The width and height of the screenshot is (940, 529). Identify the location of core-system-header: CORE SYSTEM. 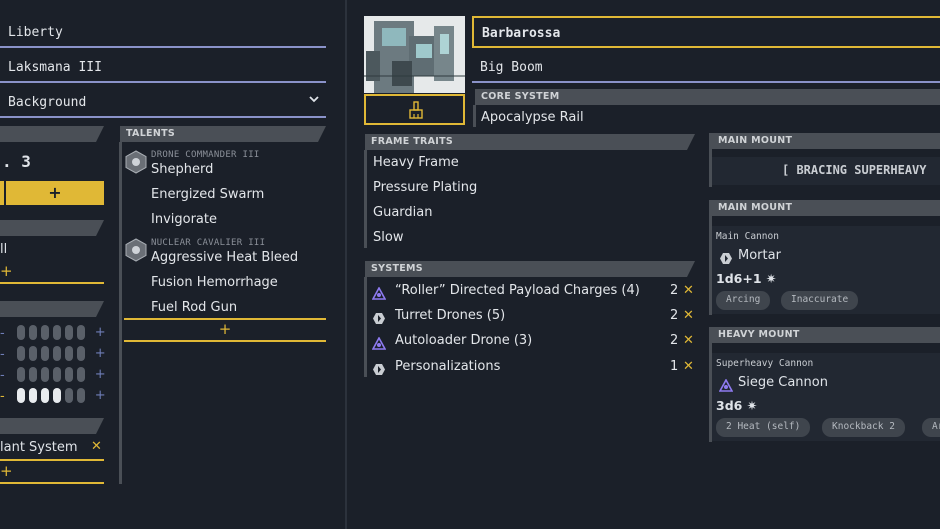
(707, 97).